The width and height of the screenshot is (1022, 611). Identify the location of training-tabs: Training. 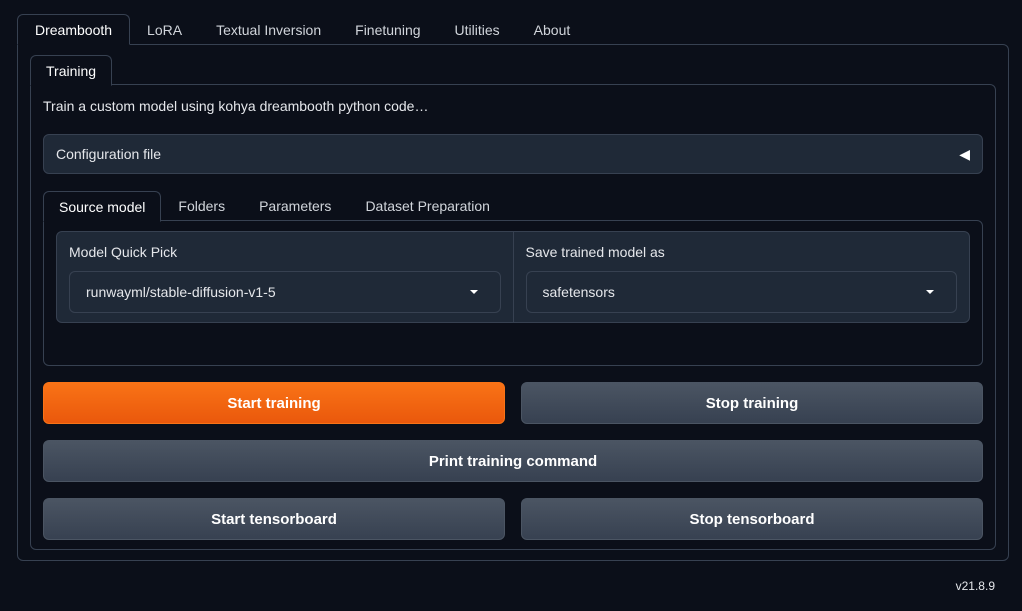
(71, 70).